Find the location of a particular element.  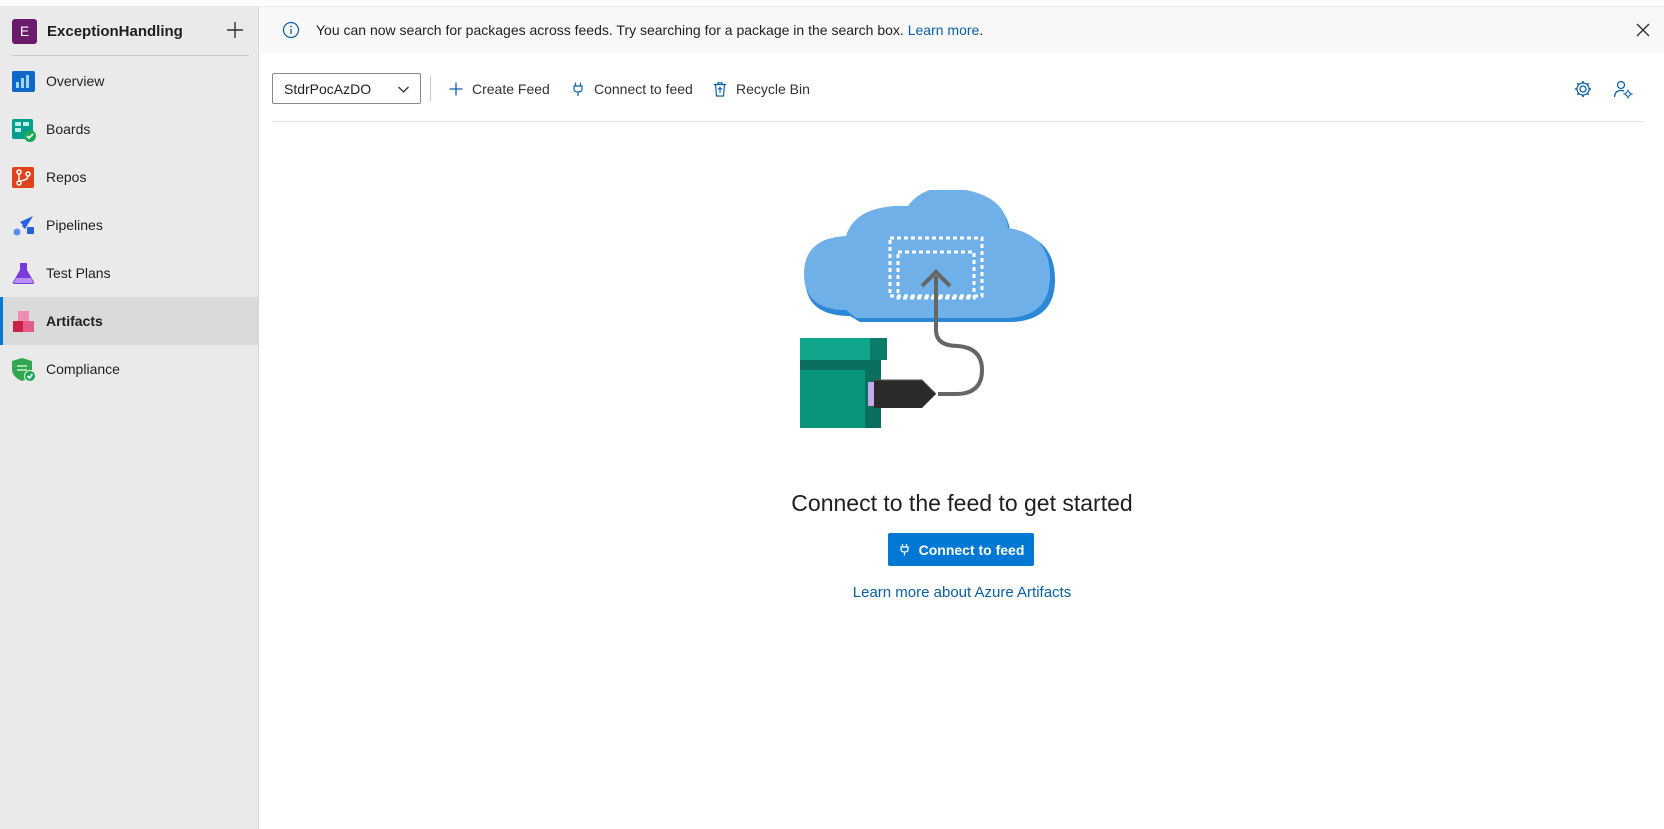

sidebar-item-label: Boards is located at coordinates (68, 129).